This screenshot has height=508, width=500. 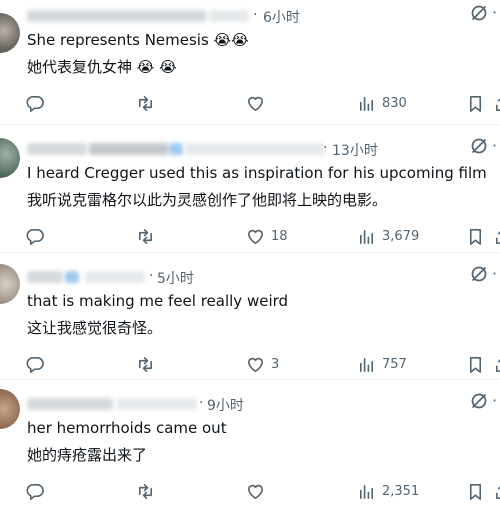 I want to click on post-text-translation: 她的痔疮露出来了, so click(x=87, y=455).